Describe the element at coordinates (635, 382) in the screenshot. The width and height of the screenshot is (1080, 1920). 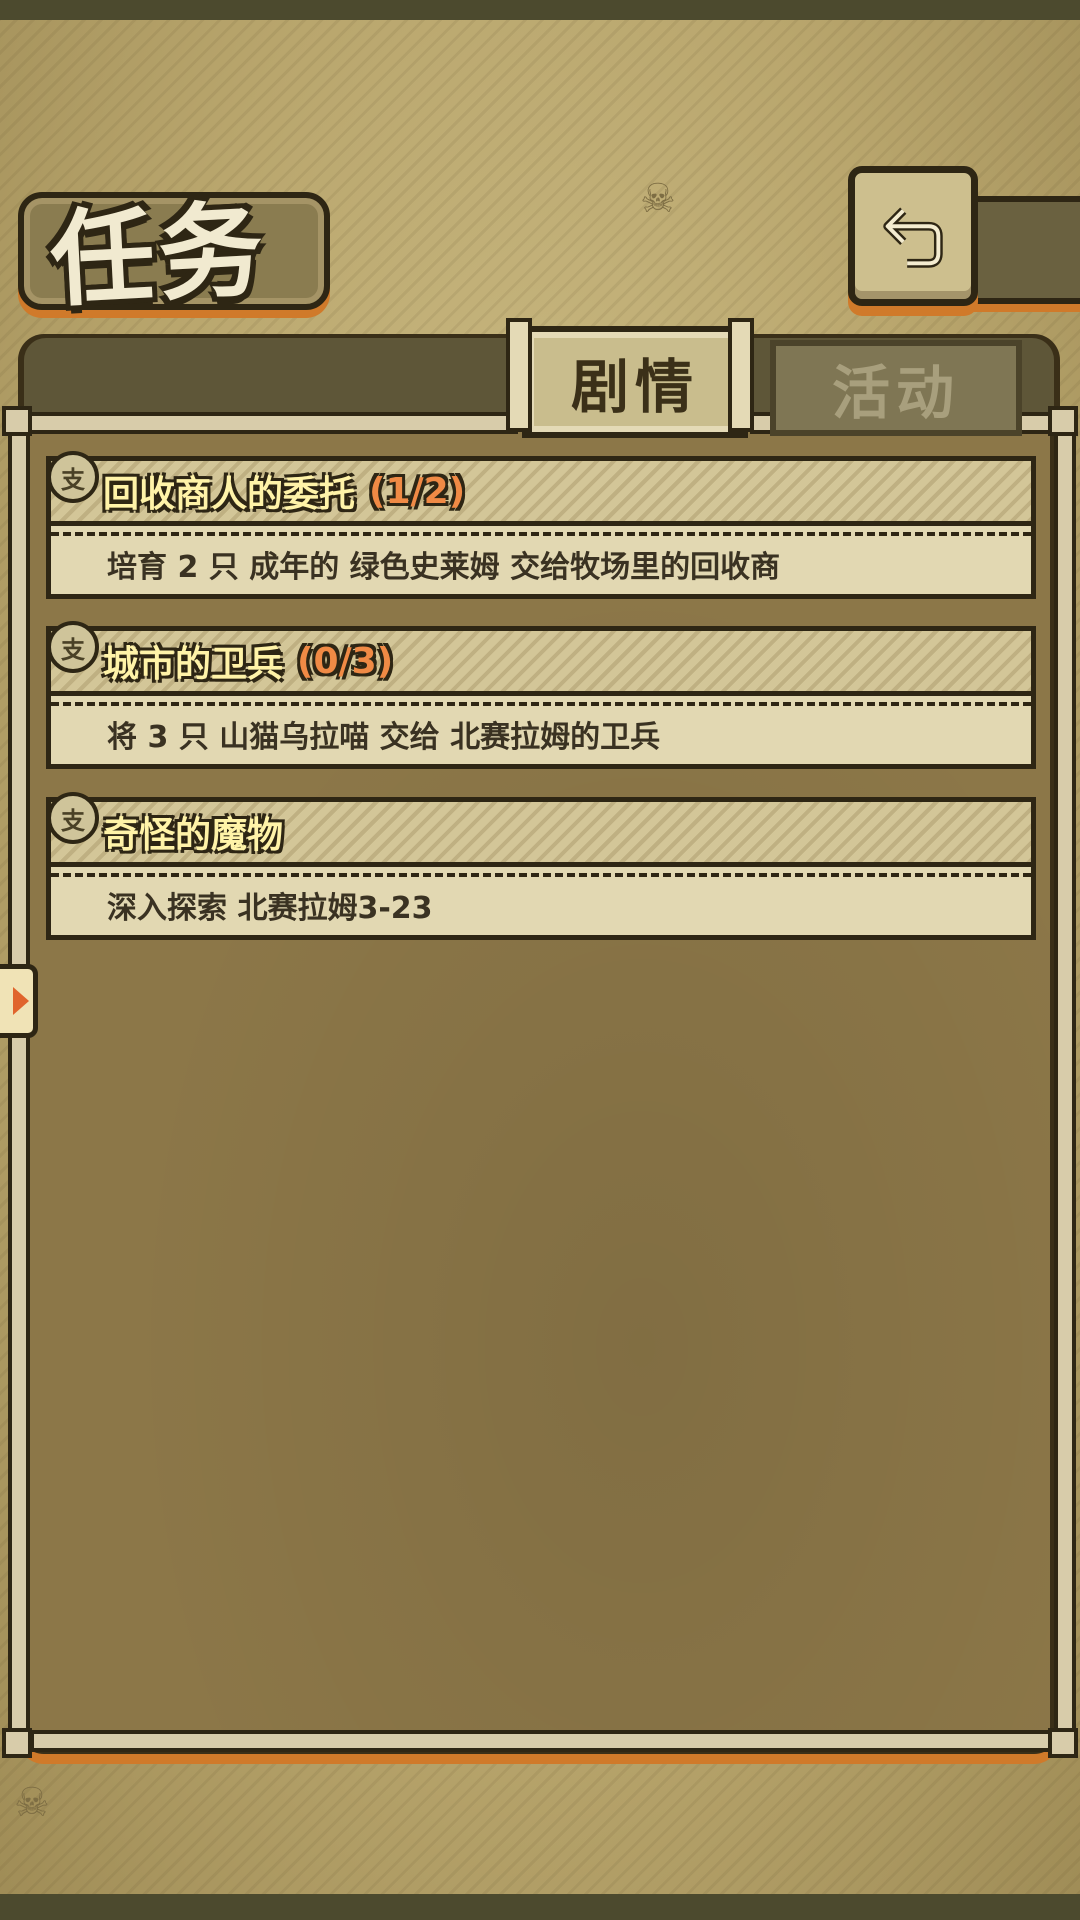
I see `tab-story: 剧情` at that location.